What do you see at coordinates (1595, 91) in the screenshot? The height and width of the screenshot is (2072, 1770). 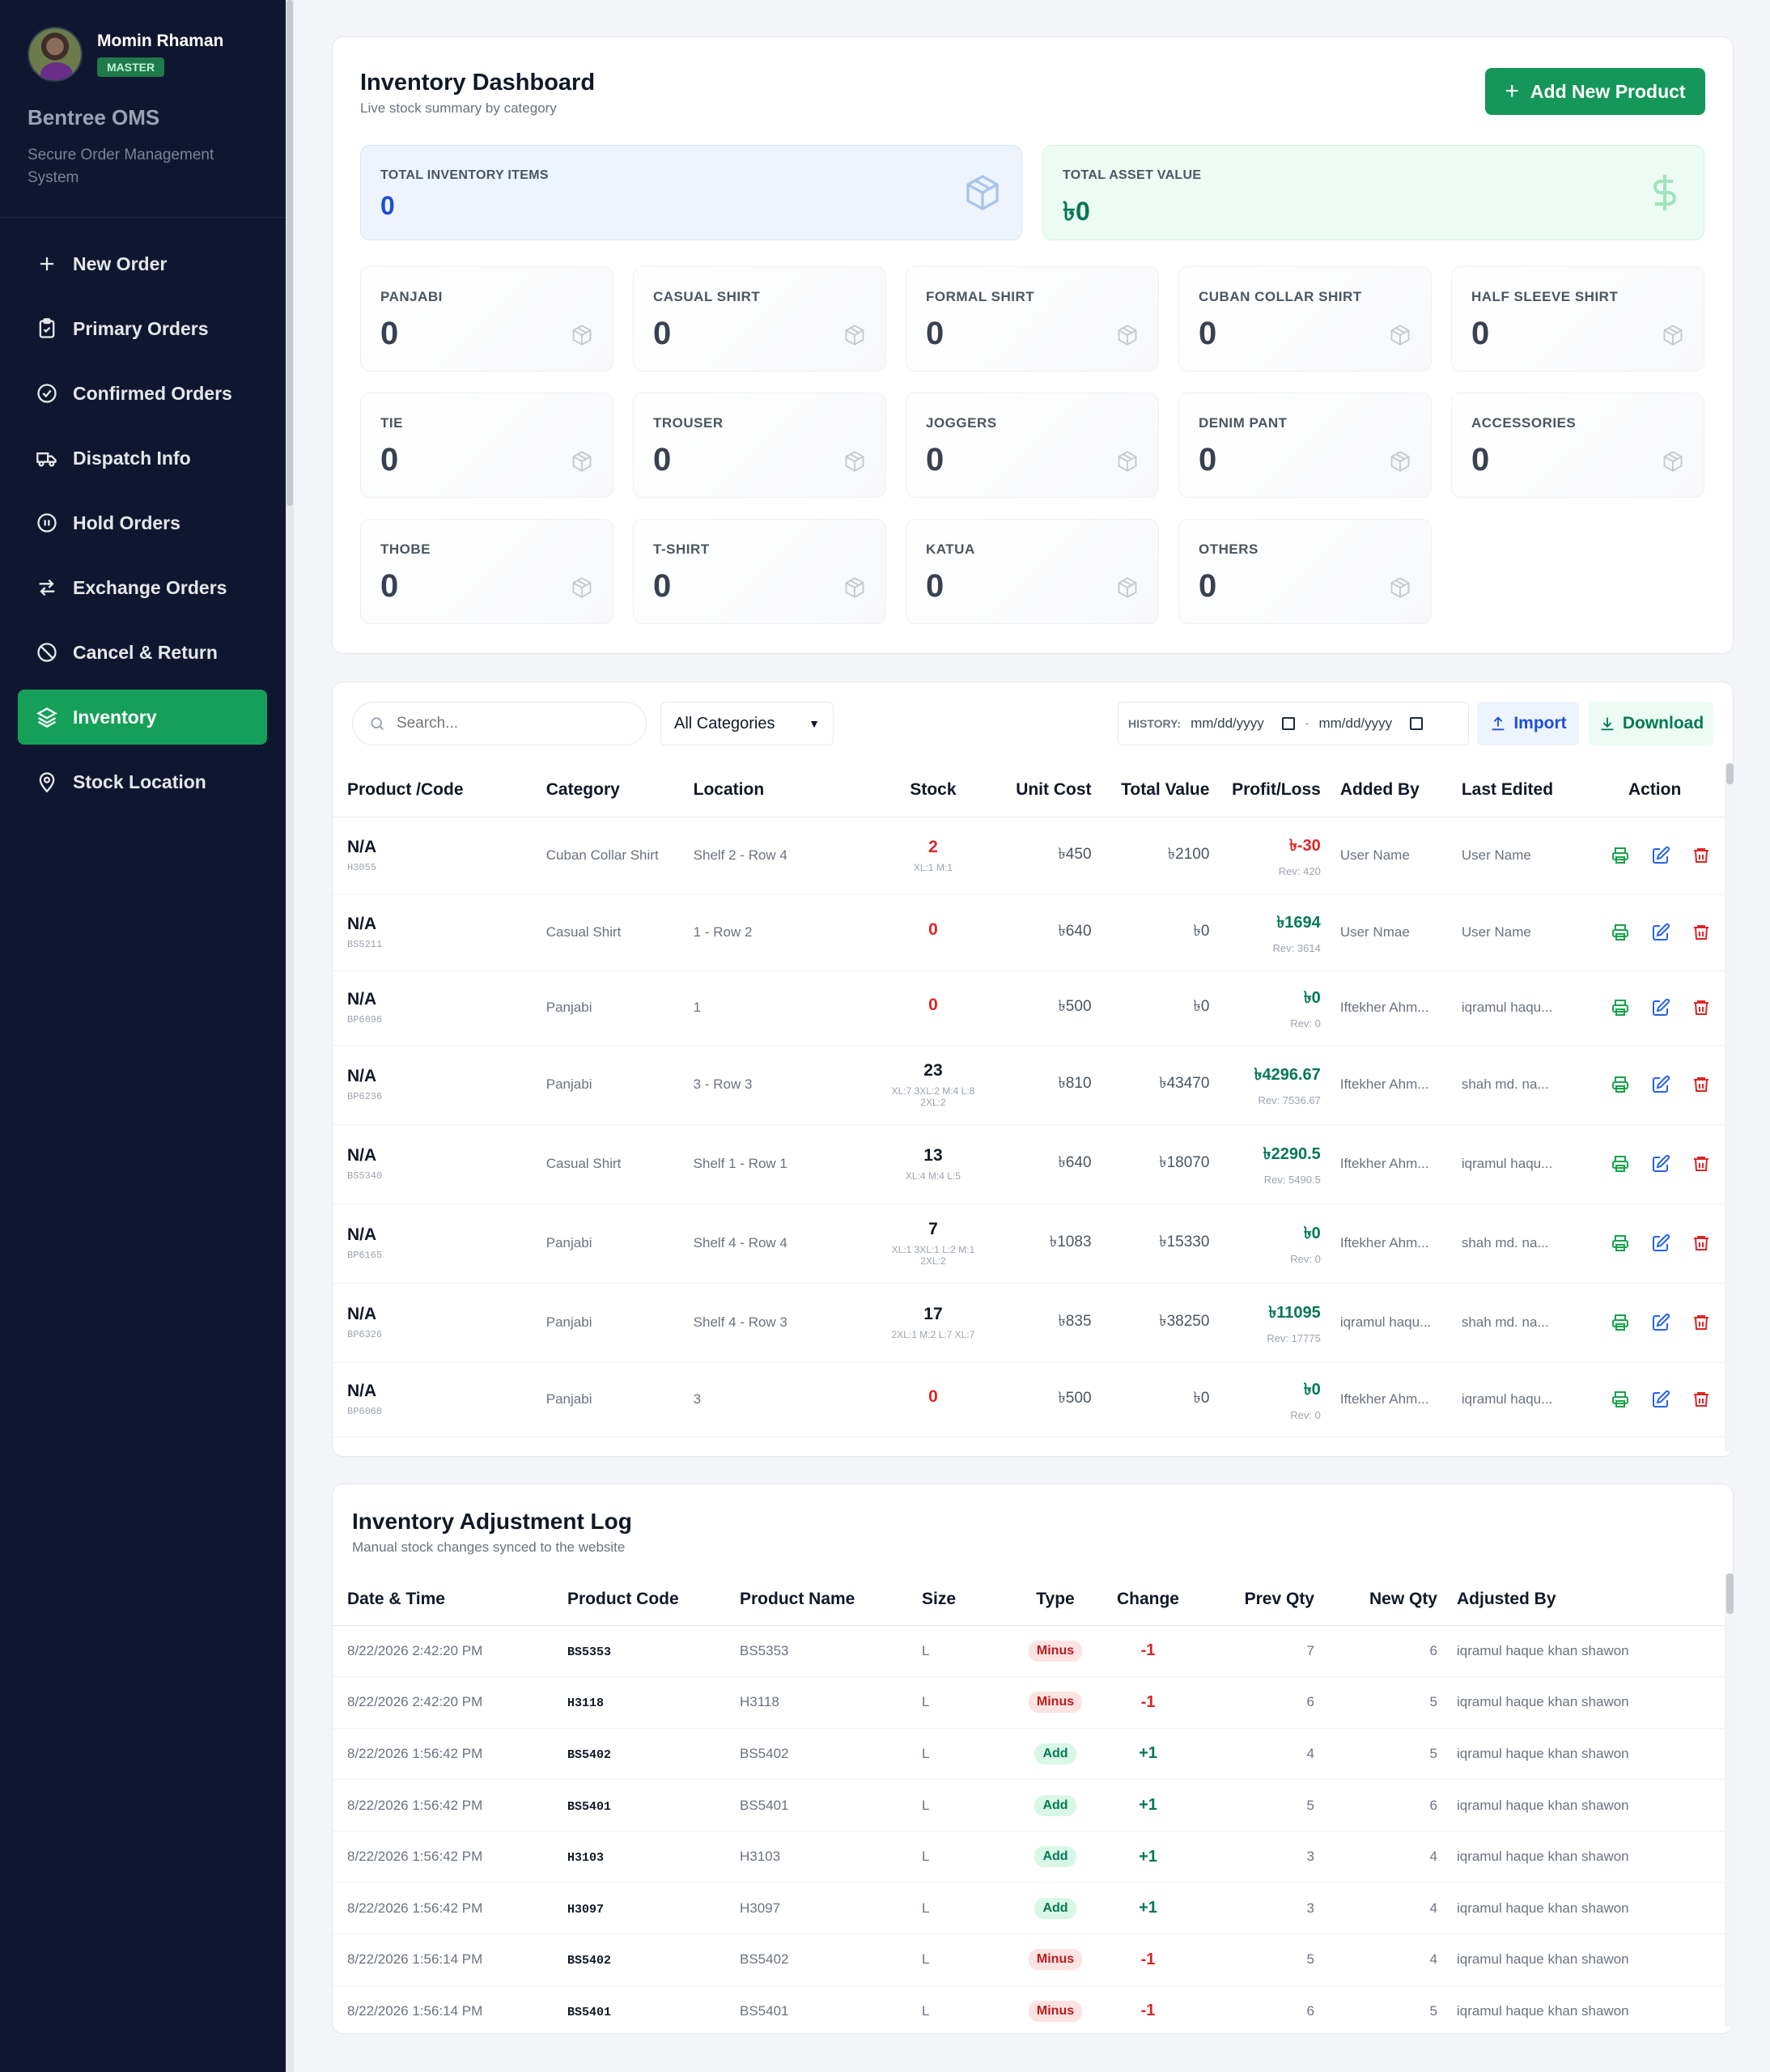 I see `add-new-product-button: + Add New Product` at bounding box center [1595, 91].